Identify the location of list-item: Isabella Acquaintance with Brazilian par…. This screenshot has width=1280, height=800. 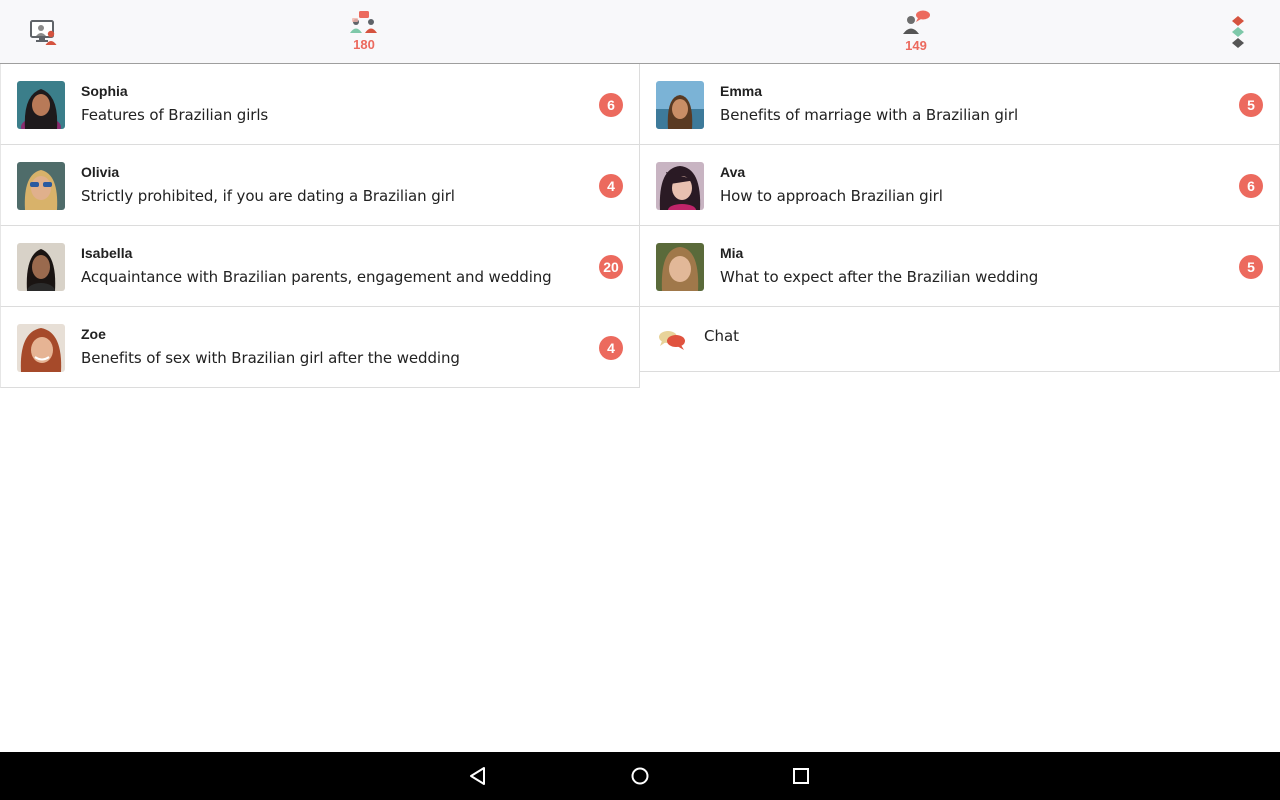
(320, 266).